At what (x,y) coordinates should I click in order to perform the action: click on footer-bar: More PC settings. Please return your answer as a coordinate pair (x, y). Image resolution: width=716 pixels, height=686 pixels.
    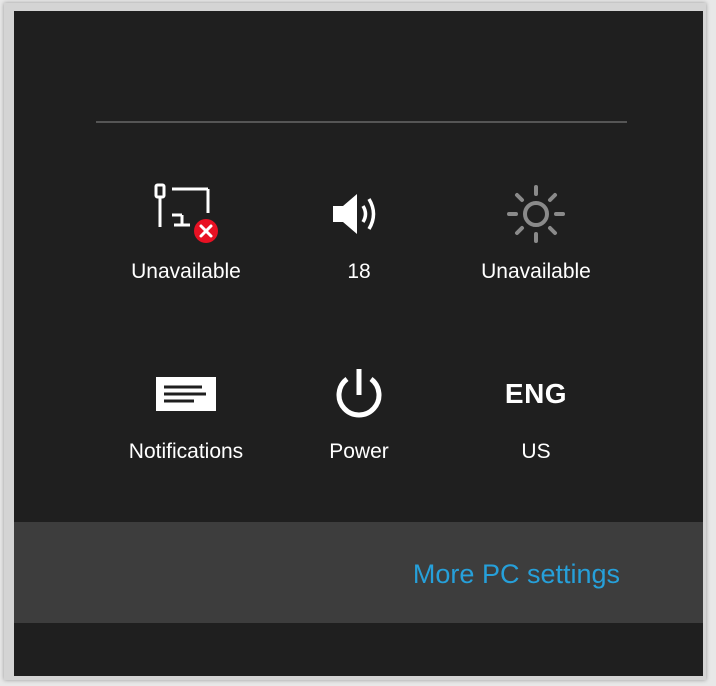
    Looking at the image, I should click on (358, 572).